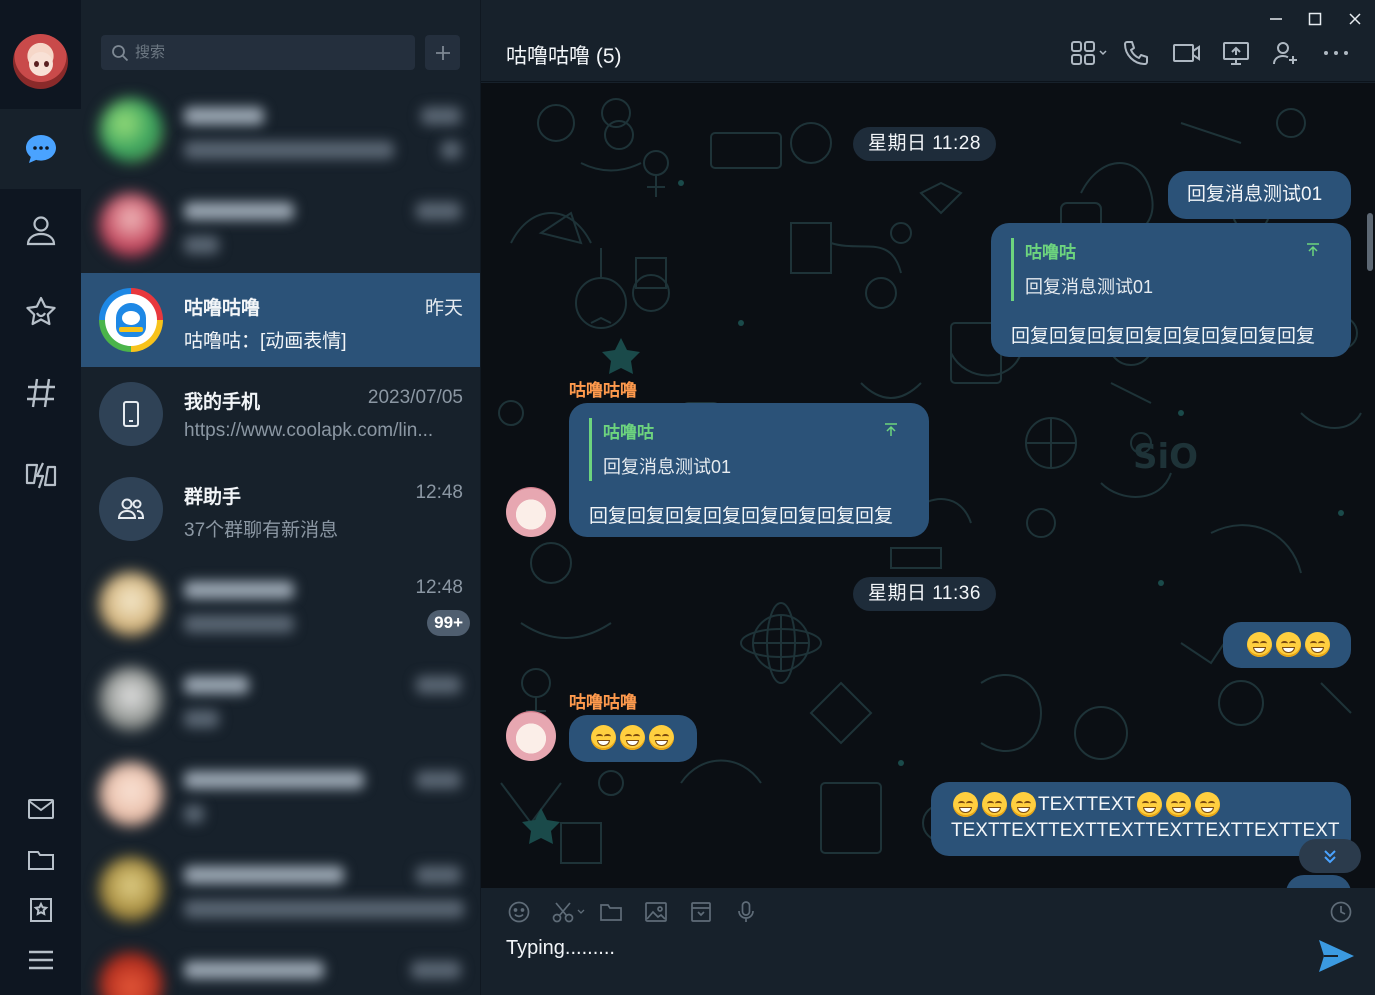 This screenshot has height=995, width=1375. I want to click on chat-item-gulugulu: 咕噜咕噜 昨天 咕噜咕：[动画表情], so click(280, 320).